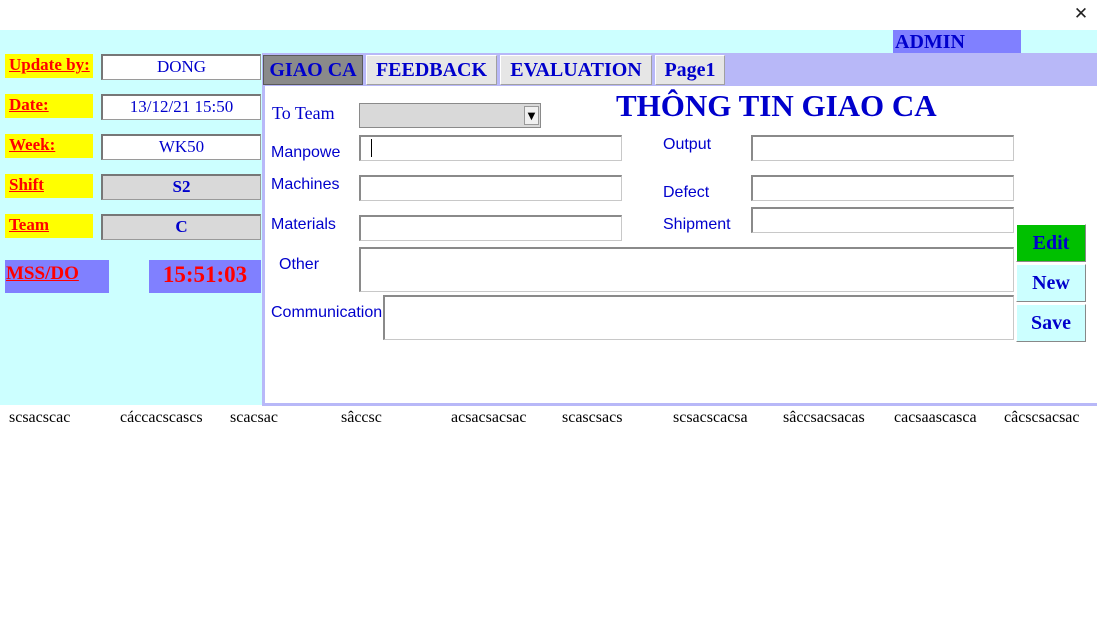 The height and width of the screenshot is (618, 1097). I want to click on communication-label: Communication, so click(327, 312).